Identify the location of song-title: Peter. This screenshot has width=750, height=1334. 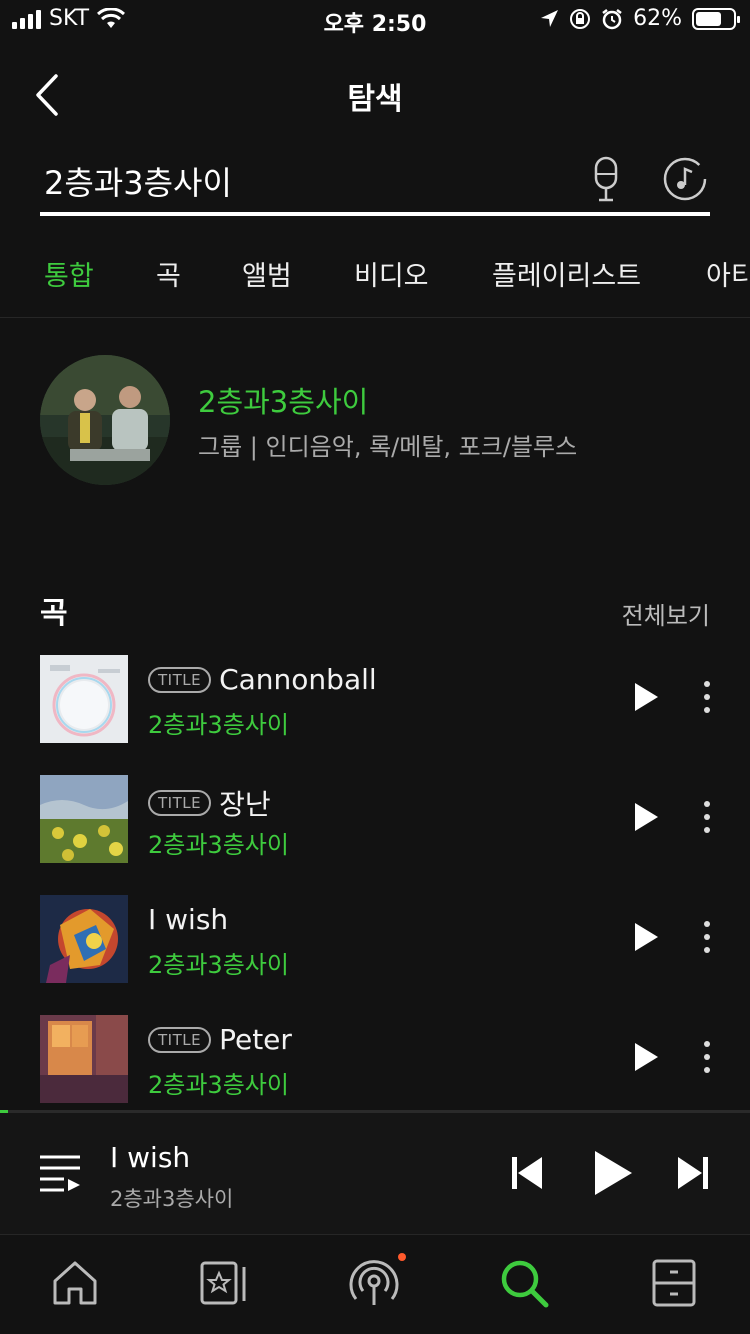
(255, 1039).